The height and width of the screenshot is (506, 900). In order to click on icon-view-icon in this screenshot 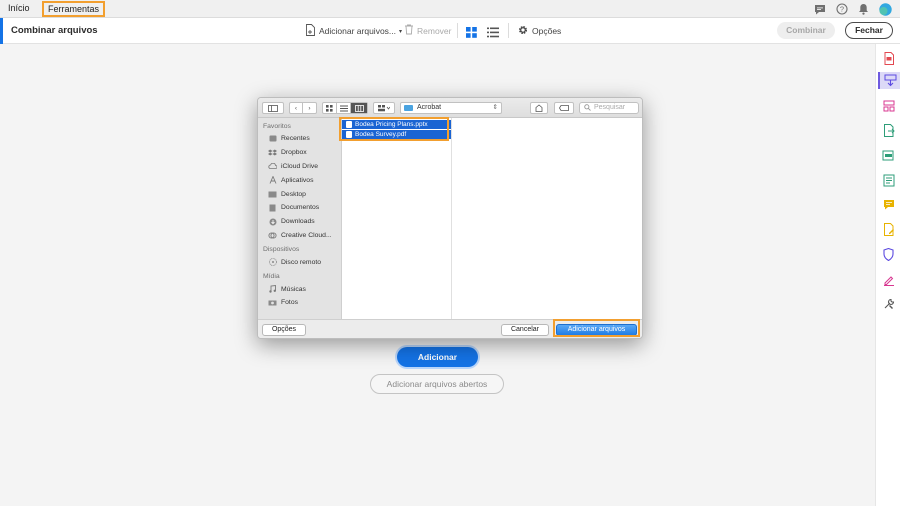, I will do `click(330, 108)`.